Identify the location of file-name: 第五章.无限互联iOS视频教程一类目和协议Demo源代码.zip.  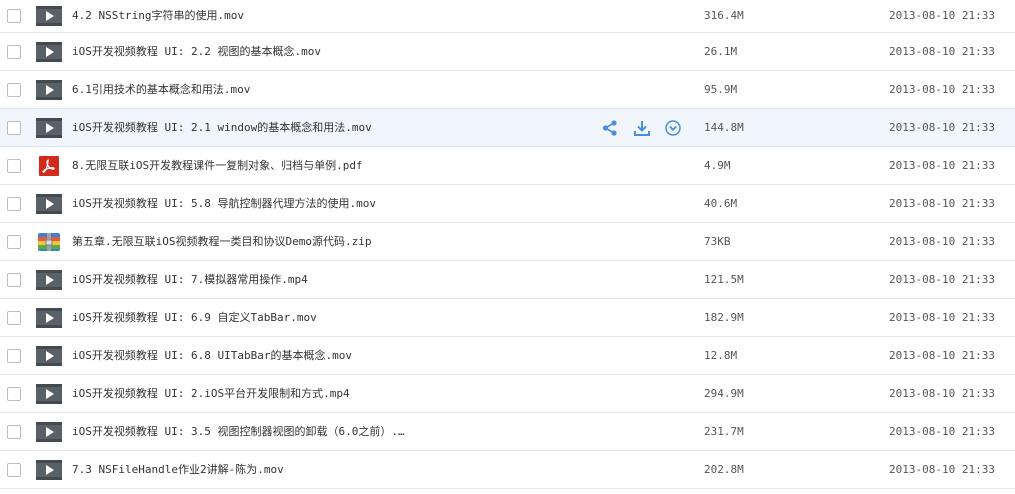
(221, 242).